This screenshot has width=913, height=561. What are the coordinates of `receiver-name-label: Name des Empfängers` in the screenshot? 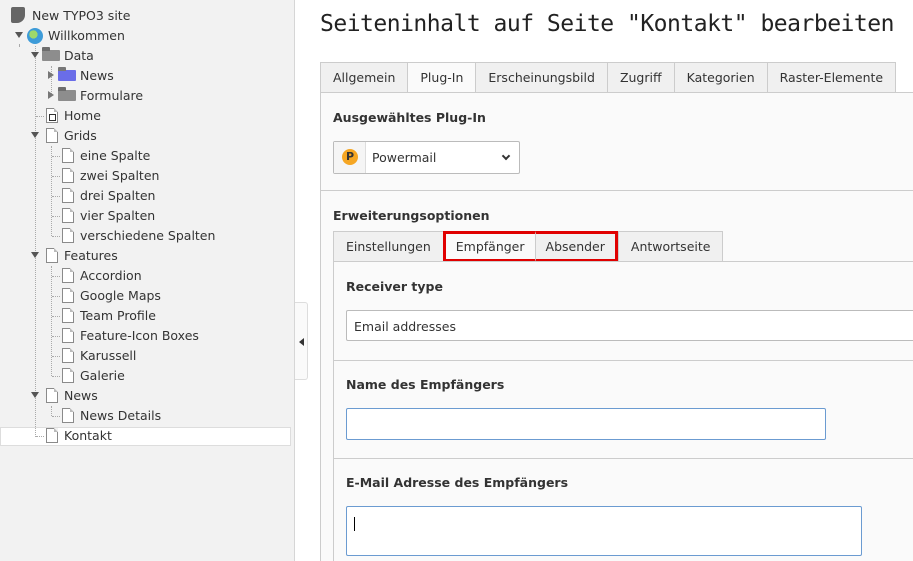 It's located at (425, 384).